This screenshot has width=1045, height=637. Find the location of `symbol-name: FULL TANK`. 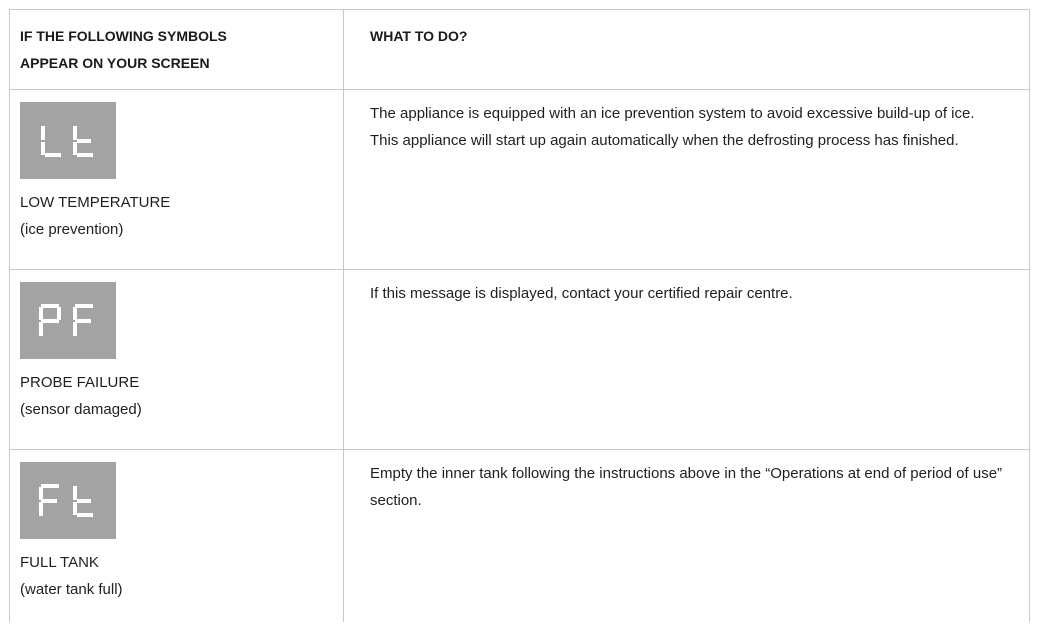

symbol-name: FULL TANK is located at coordinates (59, 562).